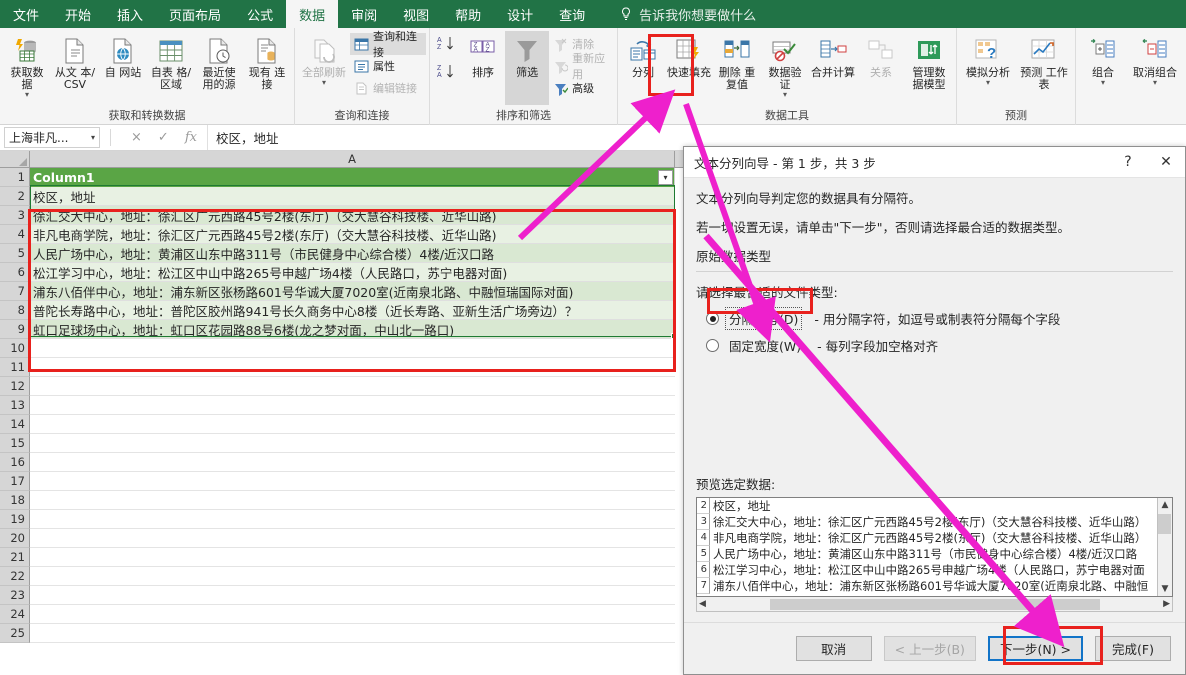  What do you see at coordinates (352, 215) in the screenshot?
I see `table-row: 徐汇交大中心，地址：徐汇区广元西路45号2楼(东厅)（交大慧谷科技楼、近华山路)` at bounding box center [352, 215].